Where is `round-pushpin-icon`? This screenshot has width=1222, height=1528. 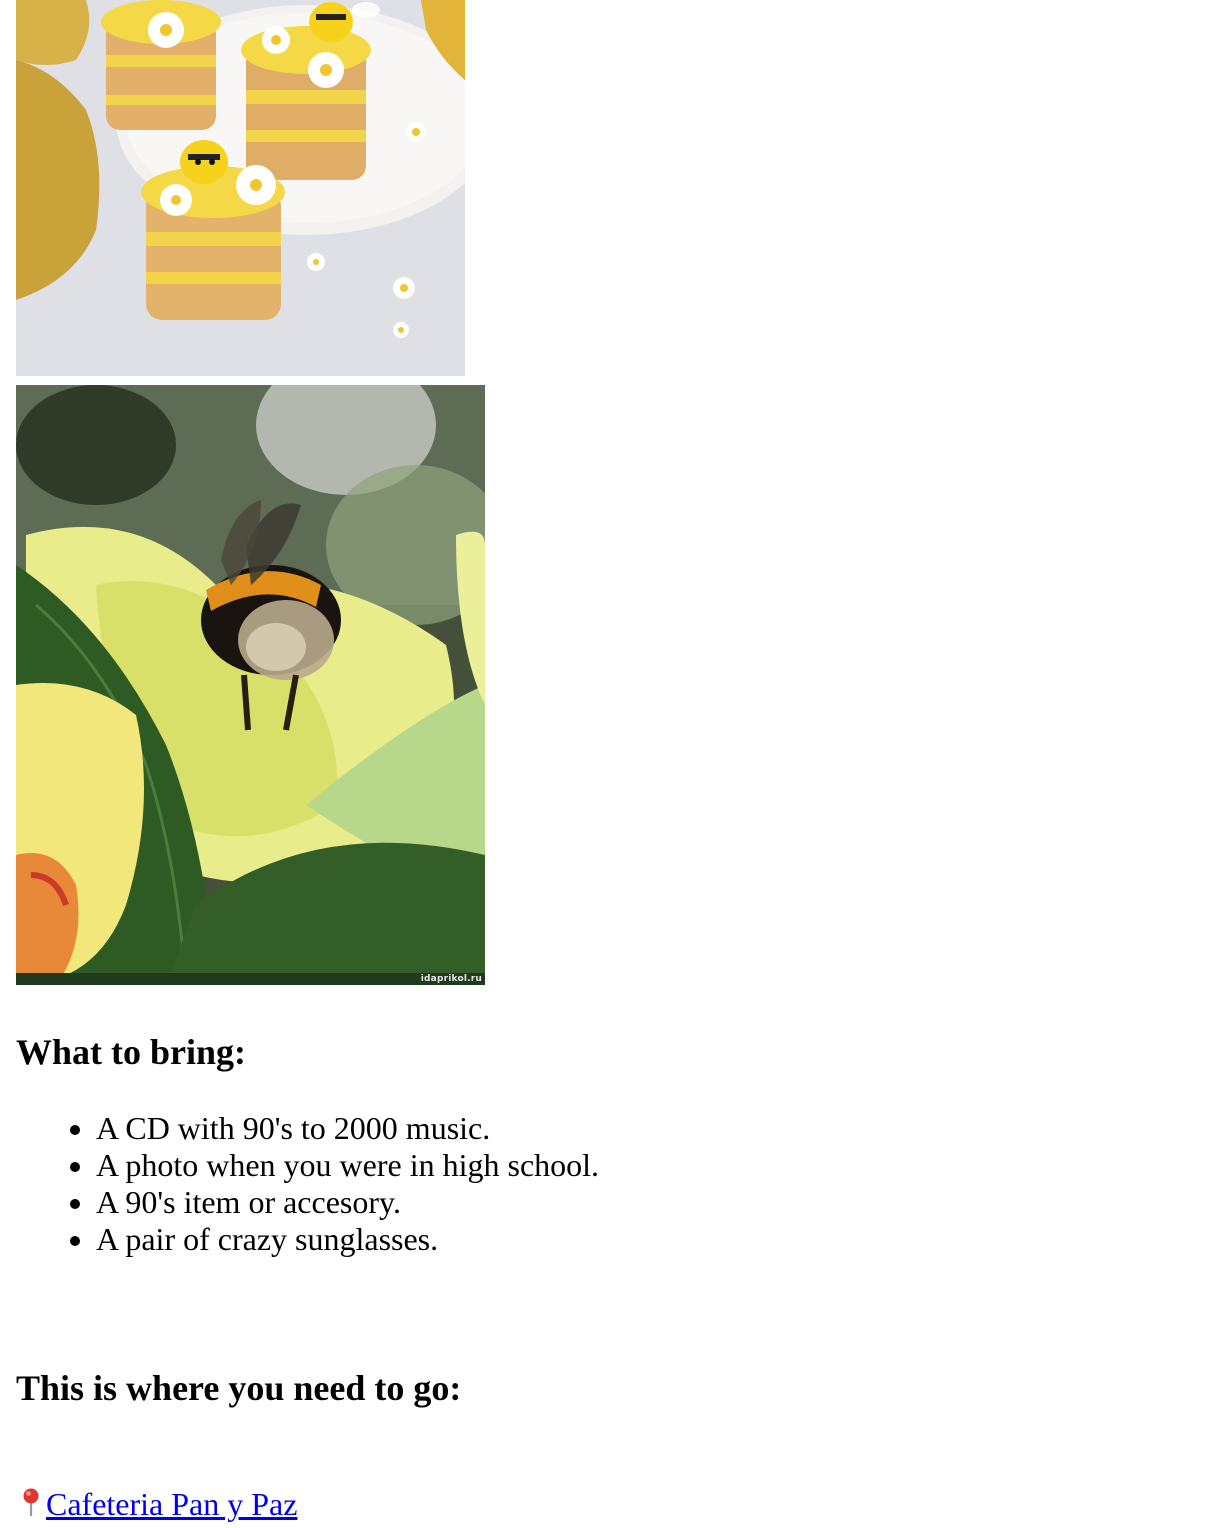
round-pushpin-icon is located at coordinates (31, 1502).